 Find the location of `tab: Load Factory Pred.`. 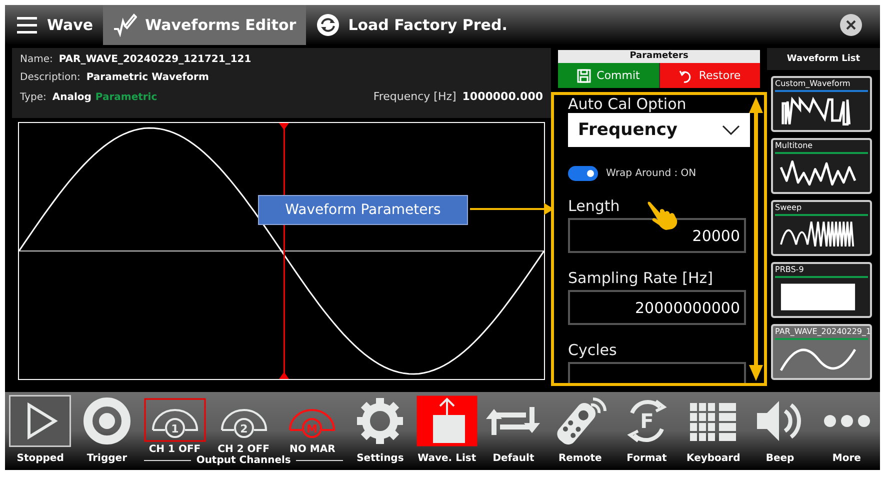

tab: Load Factory Pred. is located at coordinates (412, 25).